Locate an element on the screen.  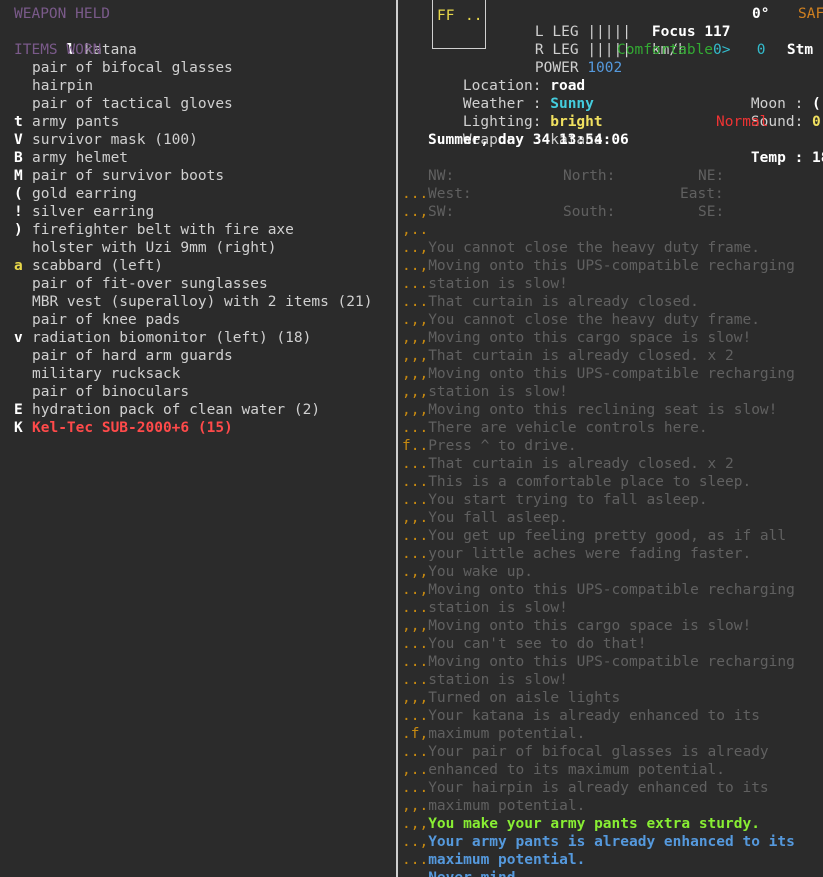
items-worn-header: ITEMS WORN is located at coordinates (58, 50).